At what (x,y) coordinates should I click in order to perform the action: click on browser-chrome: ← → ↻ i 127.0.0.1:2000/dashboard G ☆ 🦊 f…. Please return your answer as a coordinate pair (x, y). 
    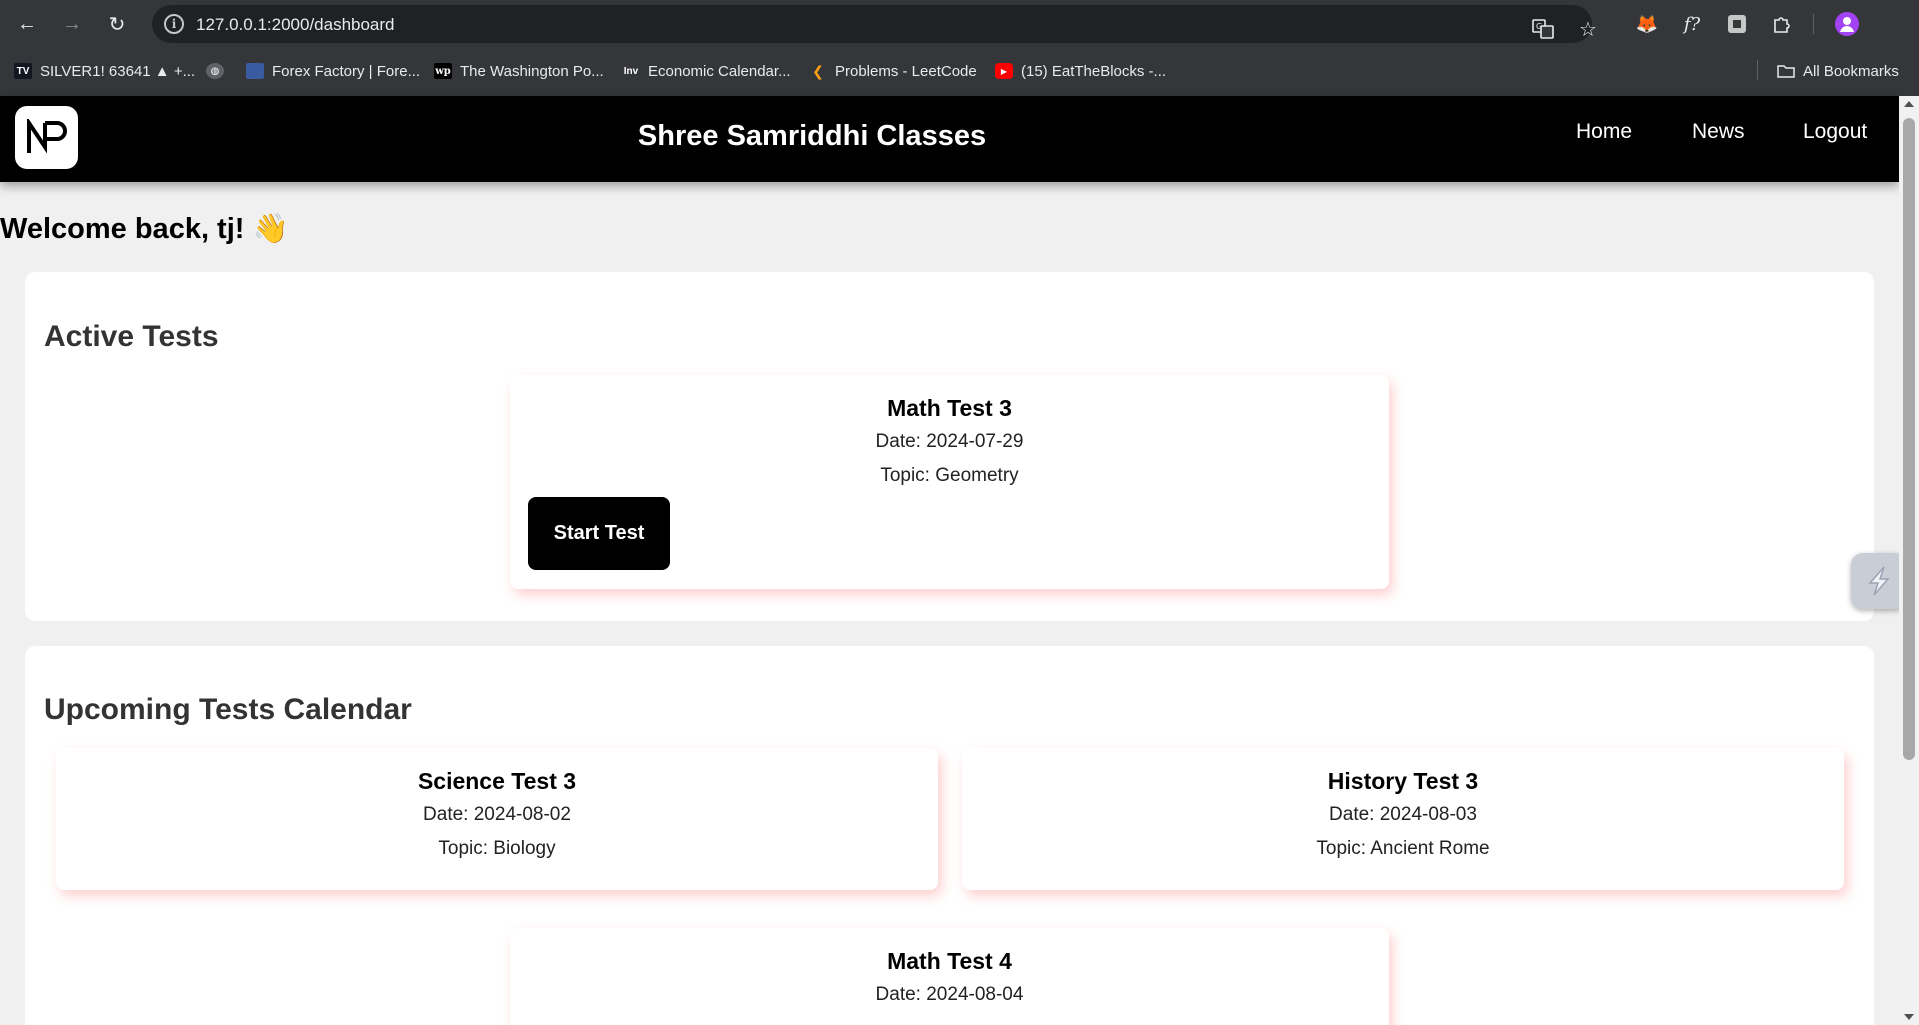
    Looking at the image, I should click on (959, 48).